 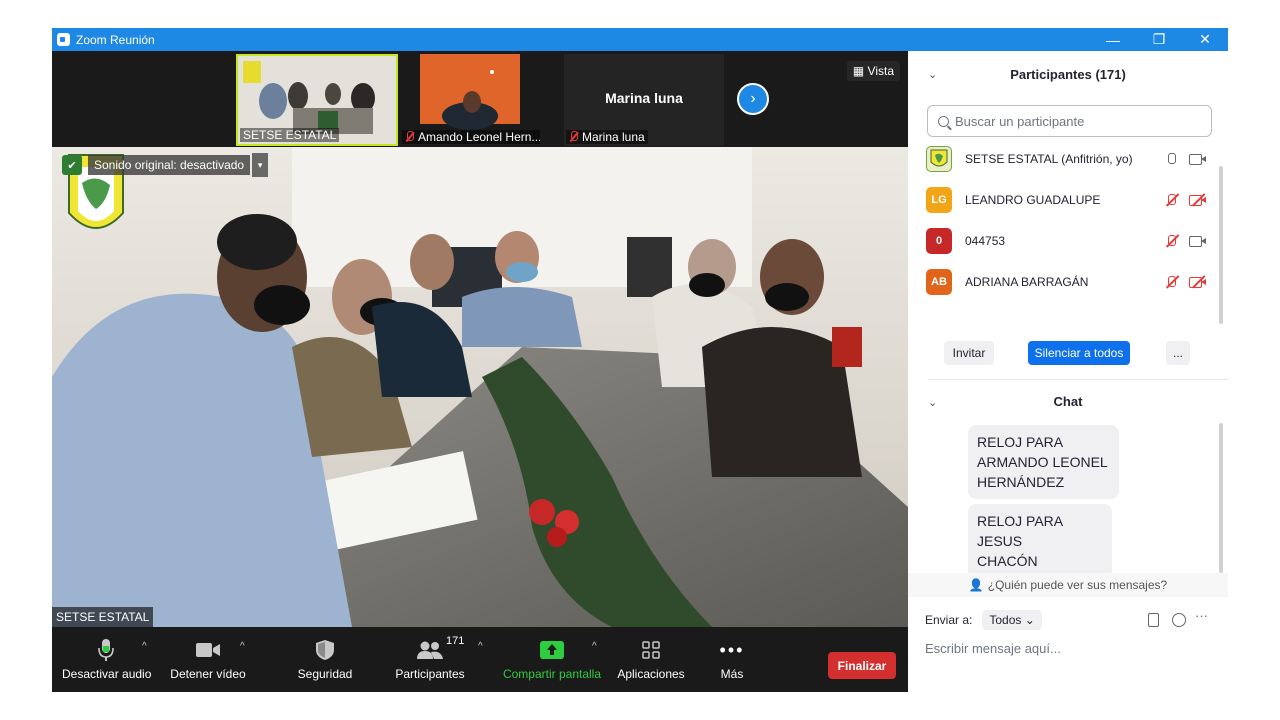 I want to click on participants-button: 171 Participantes, so click(x=430, y=658).